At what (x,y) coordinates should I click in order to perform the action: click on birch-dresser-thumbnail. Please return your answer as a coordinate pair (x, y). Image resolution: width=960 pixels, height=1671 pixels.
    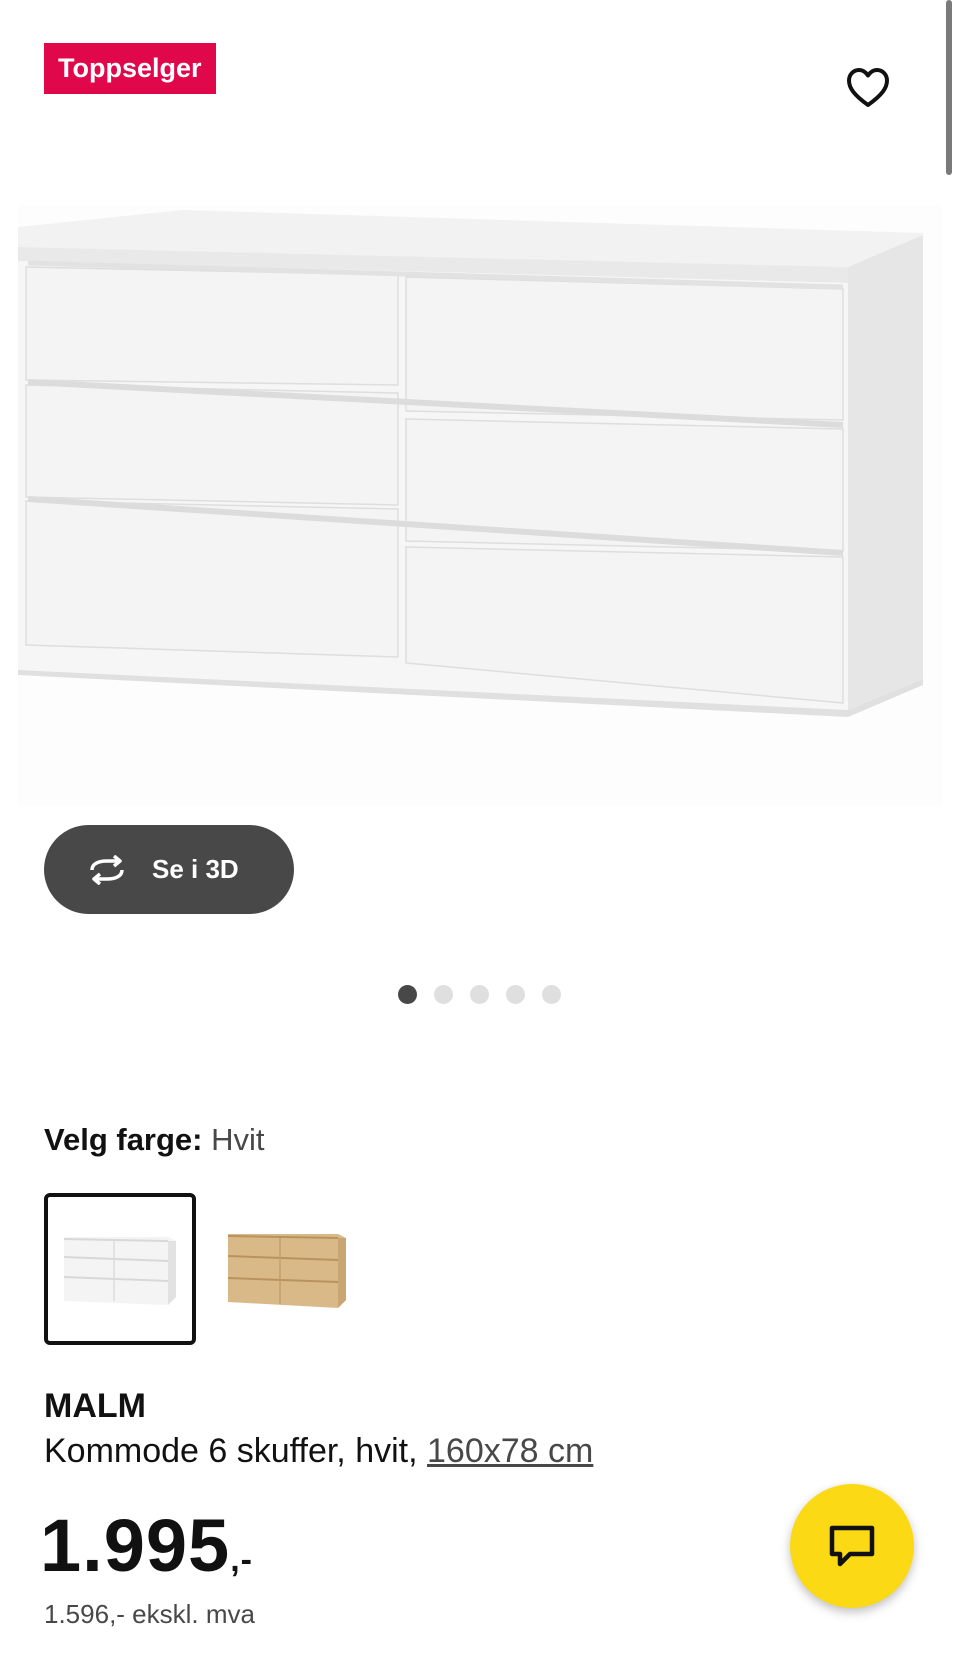
    Looking at the image, I should click on (286, 1271).